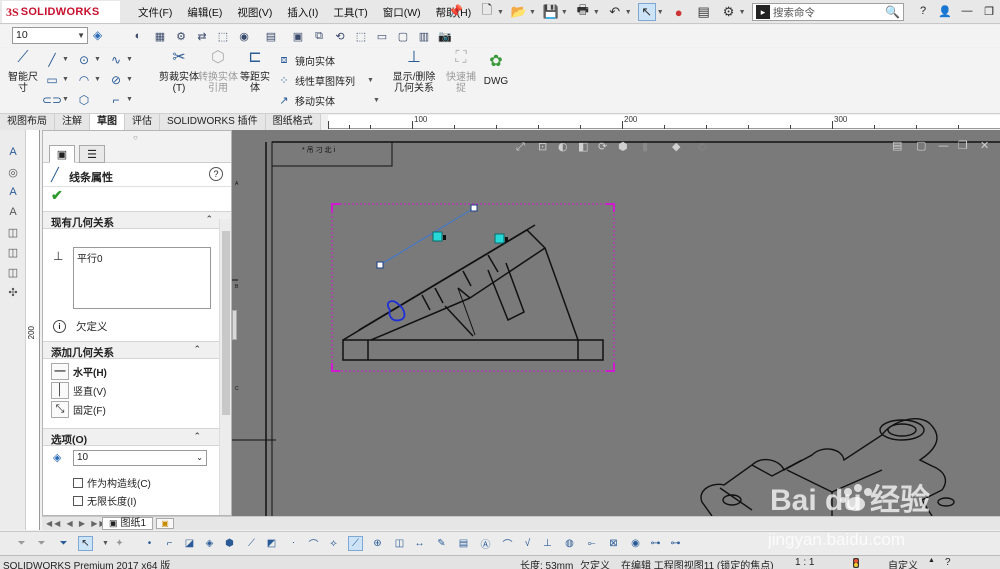 The width and height of the screenshot is (1000, 569). Describe the element at coordinates (399, 543) in the screenshot. I see `filter-center-icon: ◫` at that location.